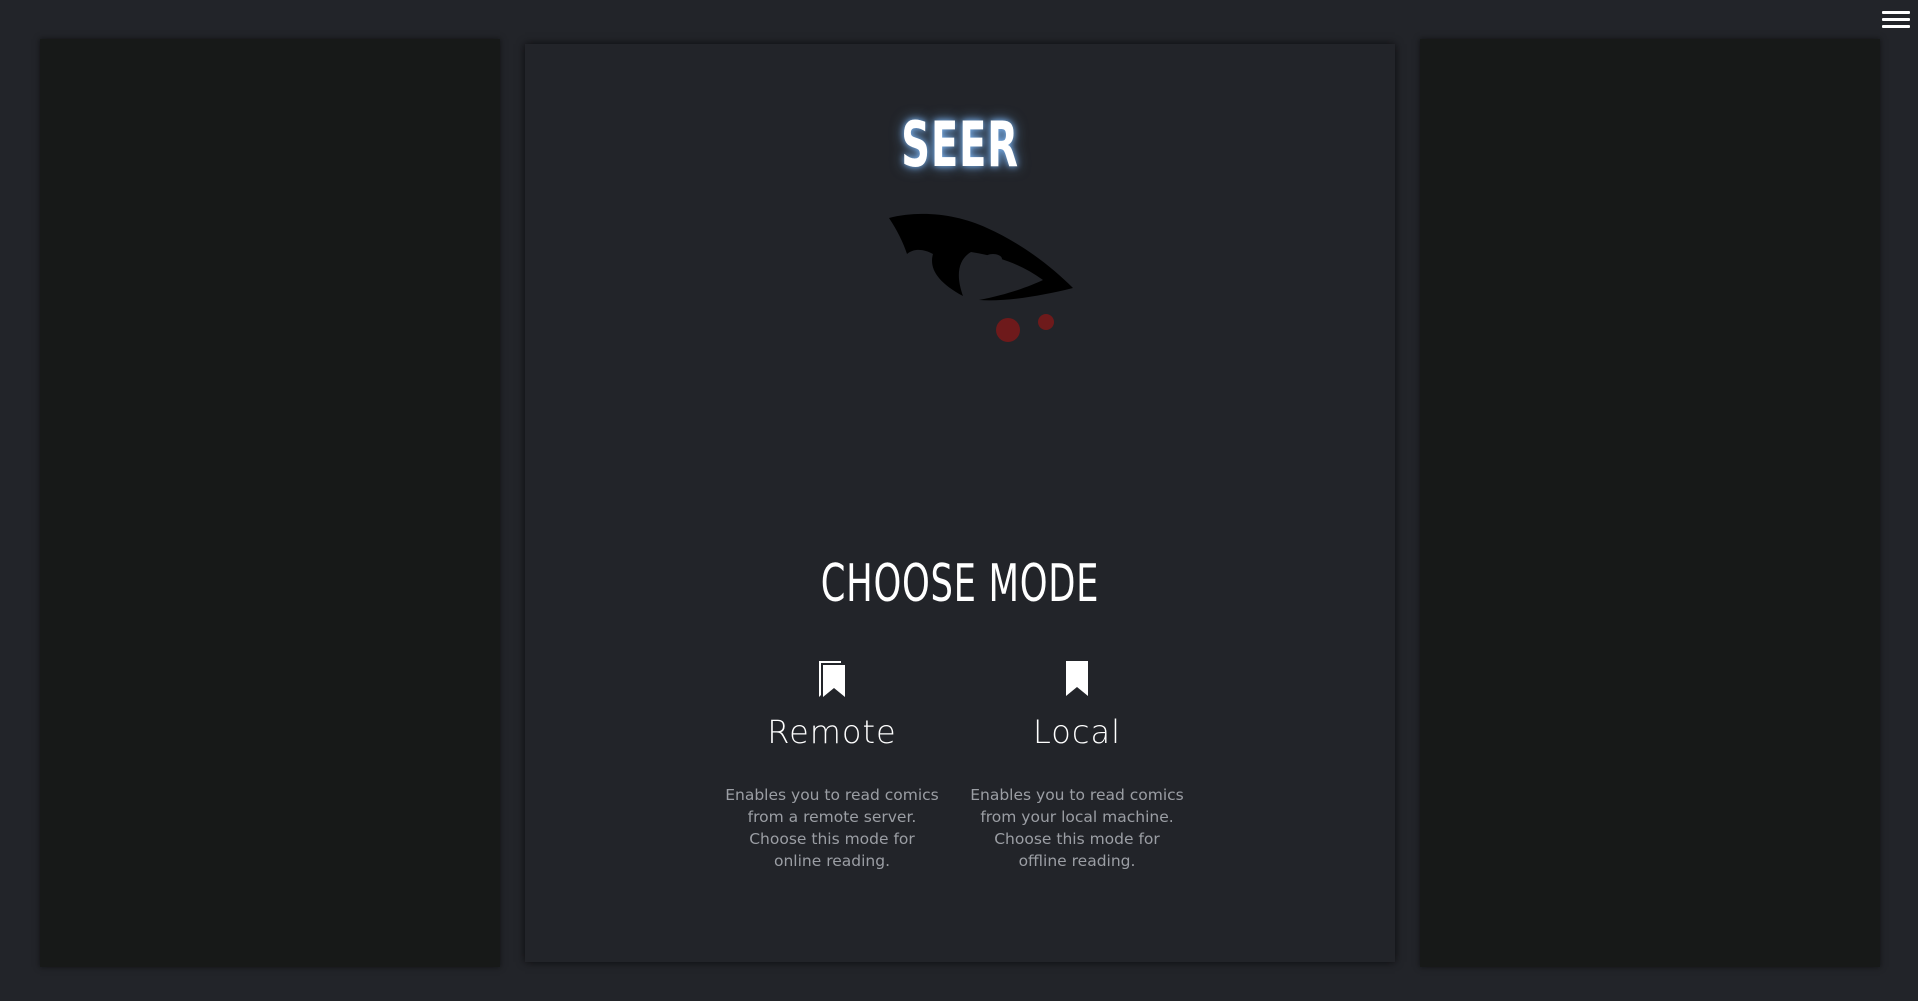 Image resolution: width=1918 pixels, height=1001 pixels. I want to click on choose-mode-heading: CHOOSE MODE, so click(960, 584).